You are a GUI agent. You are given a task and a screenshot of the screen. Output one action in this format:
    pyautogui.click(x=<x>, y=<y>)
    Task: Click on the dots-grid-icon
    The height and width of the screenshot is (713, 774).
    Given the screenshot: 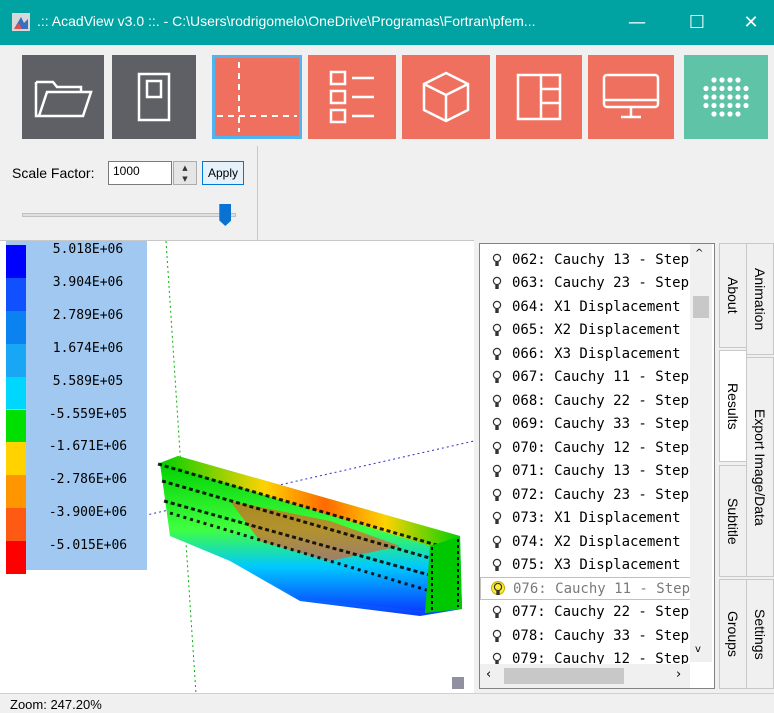 What is the action you would take?
    pyautogui.click(x=726, y=97)
    